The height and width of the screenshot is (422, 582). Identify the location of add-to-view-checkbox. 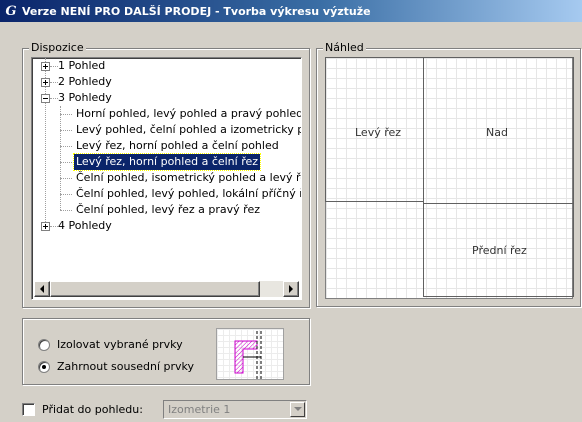
(28, 409).